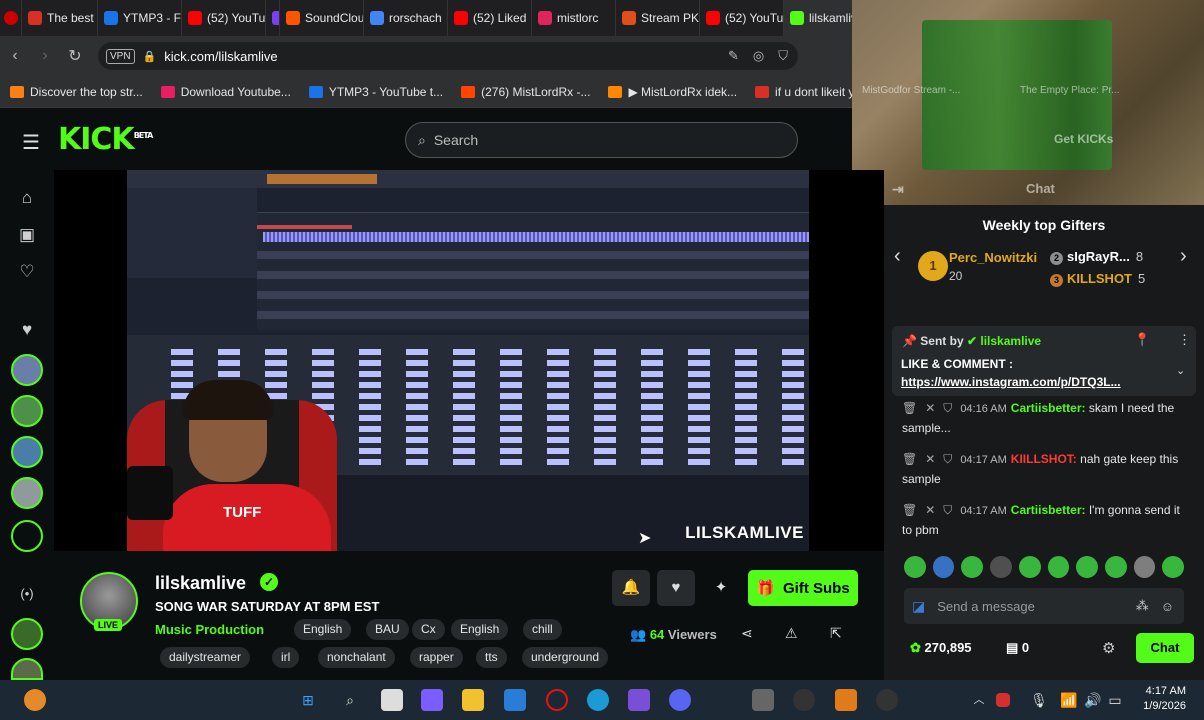 The image size is (1204, 720). What do you see at coordinates (733, 56) in the screenshot?
I see `edit-icon: ✎` at bounding box center [733, 56].